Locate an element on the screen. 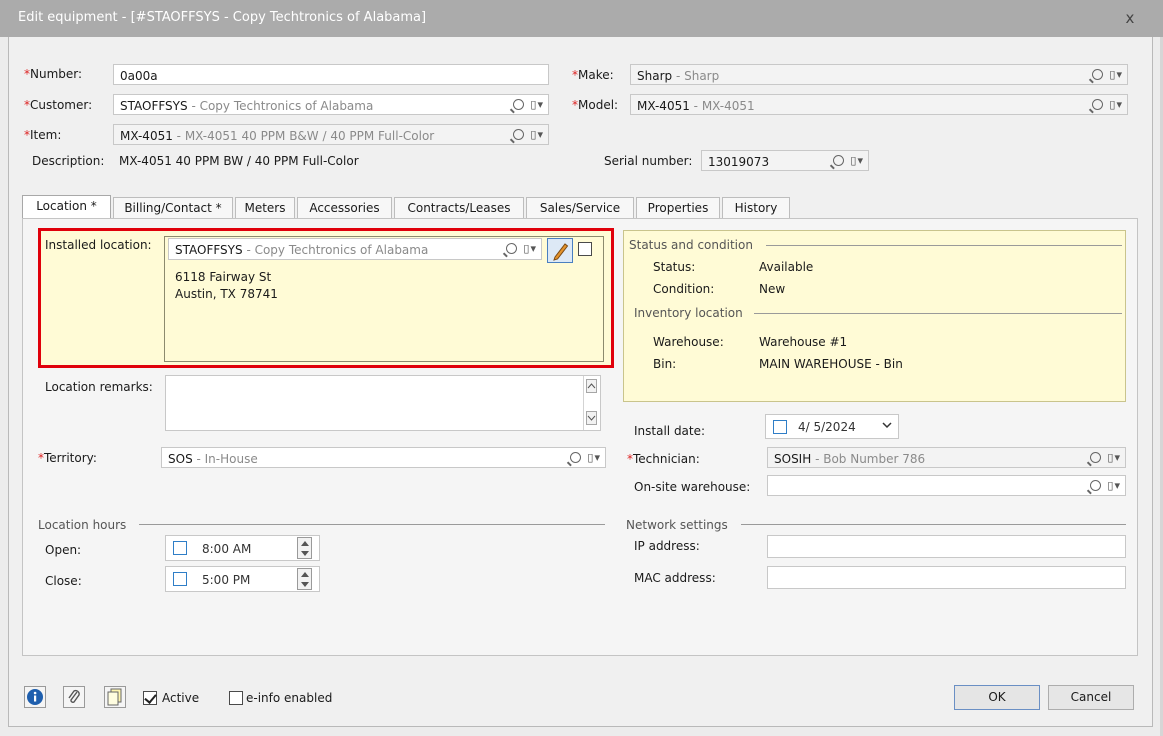  status-label: Status: is located at coordinates (674, 267).